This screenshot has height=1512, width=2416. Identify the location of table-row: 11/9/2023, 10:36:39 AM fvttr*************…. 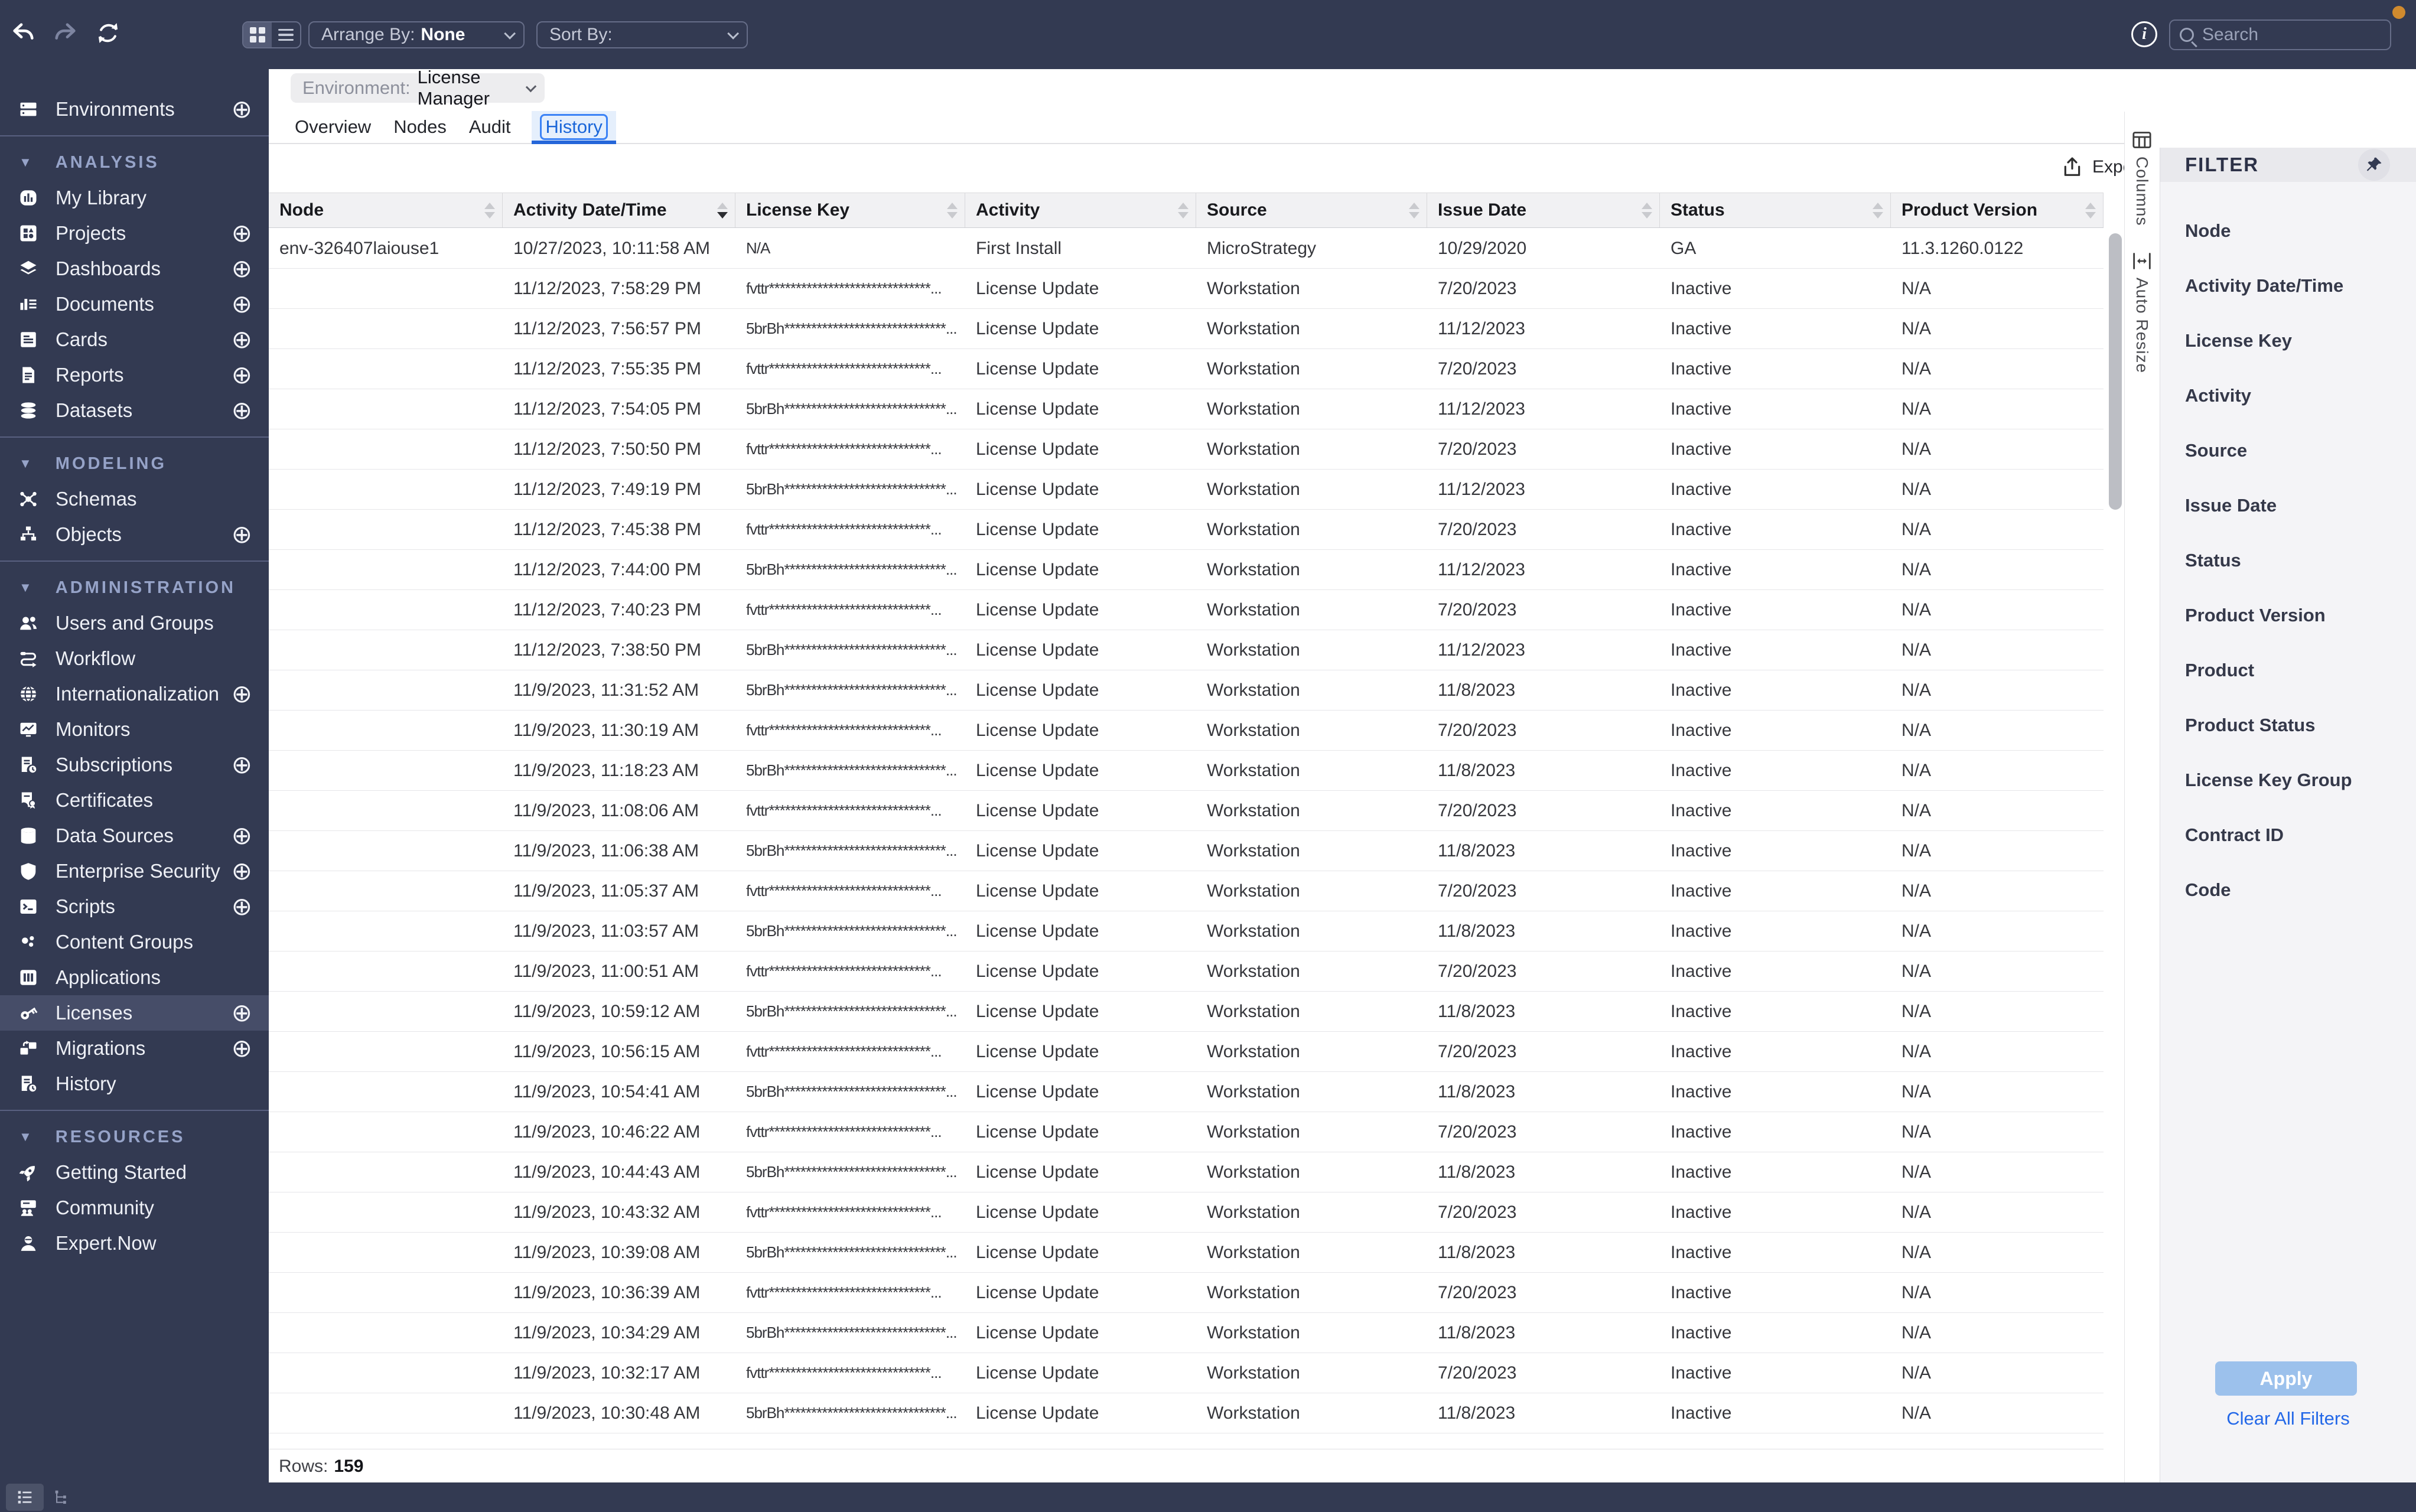
(1187, 1293).